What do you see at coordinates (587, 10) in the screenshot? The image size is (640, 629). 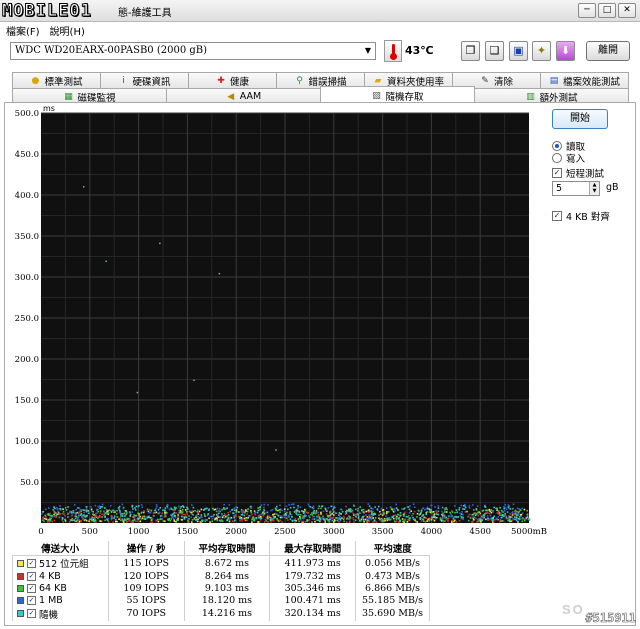 I see `minimize-button: ─` at bounding box center [587, 10].